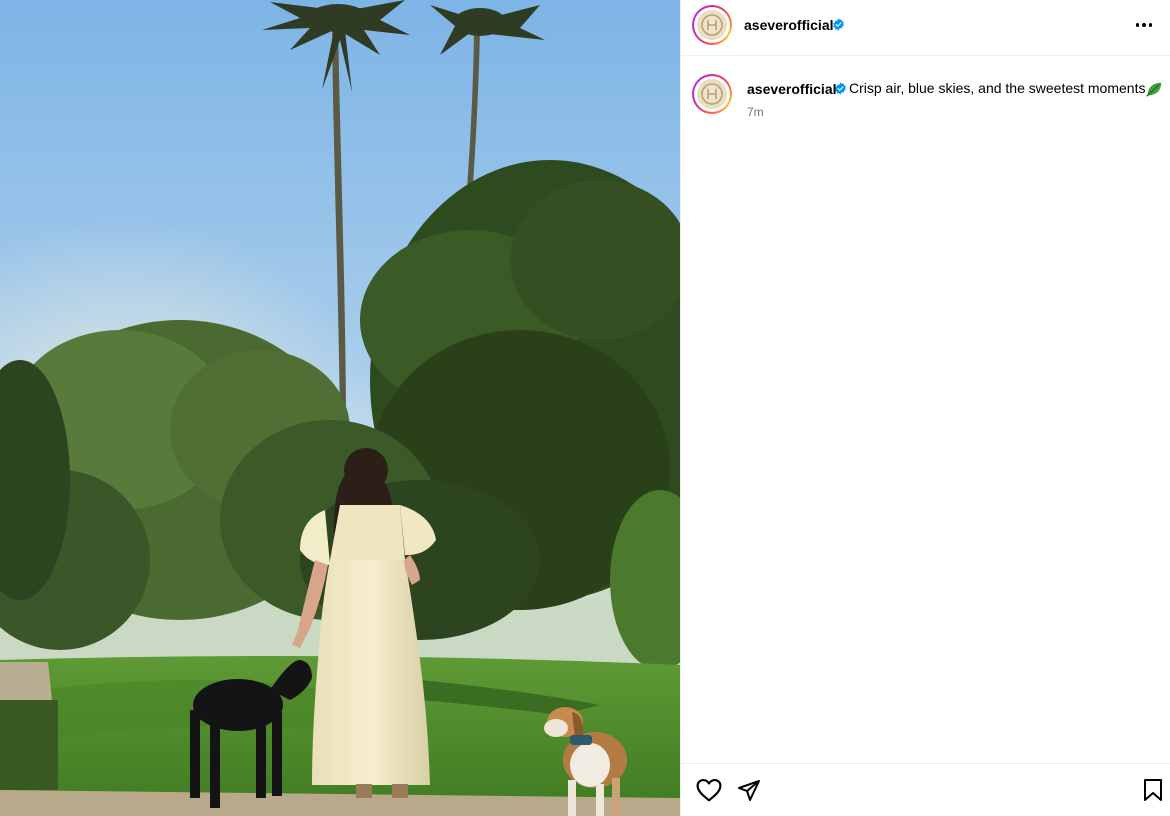 The width and height of the screenshot is (1170, 816). I want to click on leaf-emoji-icon, so click(1154, 89).